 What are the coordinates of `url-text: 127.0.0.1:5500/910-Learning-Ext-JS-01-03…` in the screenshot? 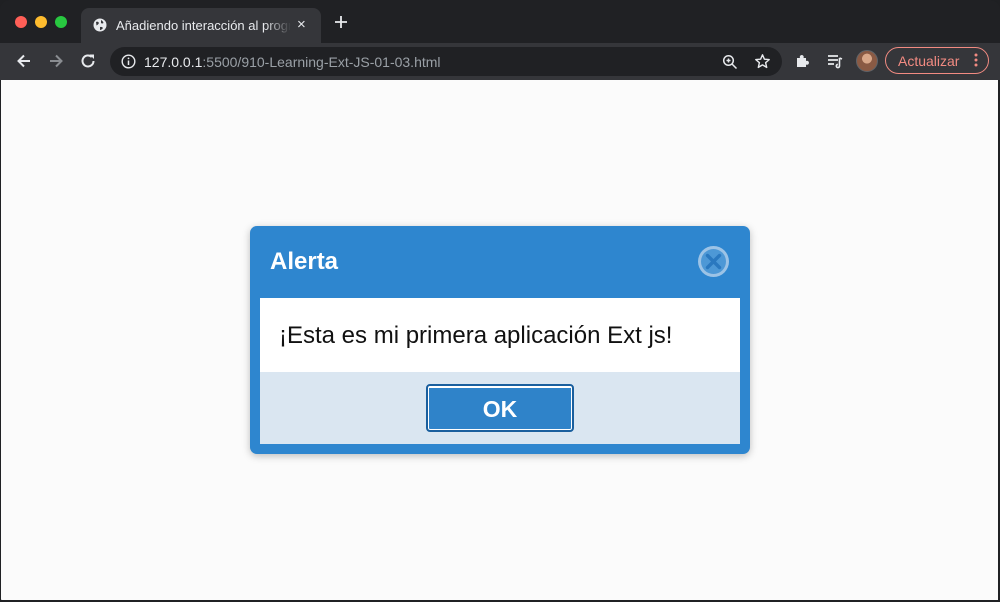 It's located at (292, 62).